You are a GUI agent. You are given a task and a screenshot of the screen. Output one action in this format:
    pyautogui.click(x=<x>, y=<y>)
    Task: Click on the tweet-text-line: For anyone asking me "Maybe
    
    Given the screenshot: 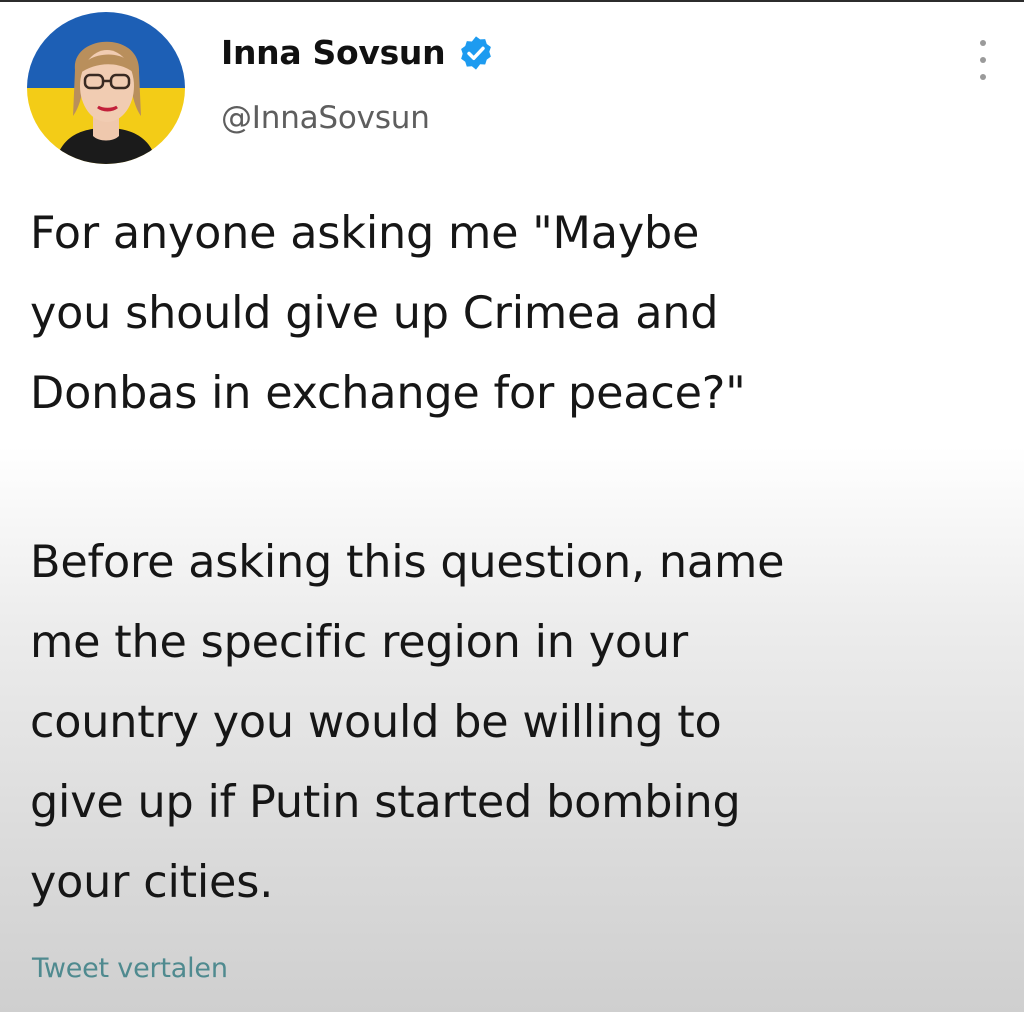 What is the action you would take?
    pyautogui.click(x=365, y=233)
    